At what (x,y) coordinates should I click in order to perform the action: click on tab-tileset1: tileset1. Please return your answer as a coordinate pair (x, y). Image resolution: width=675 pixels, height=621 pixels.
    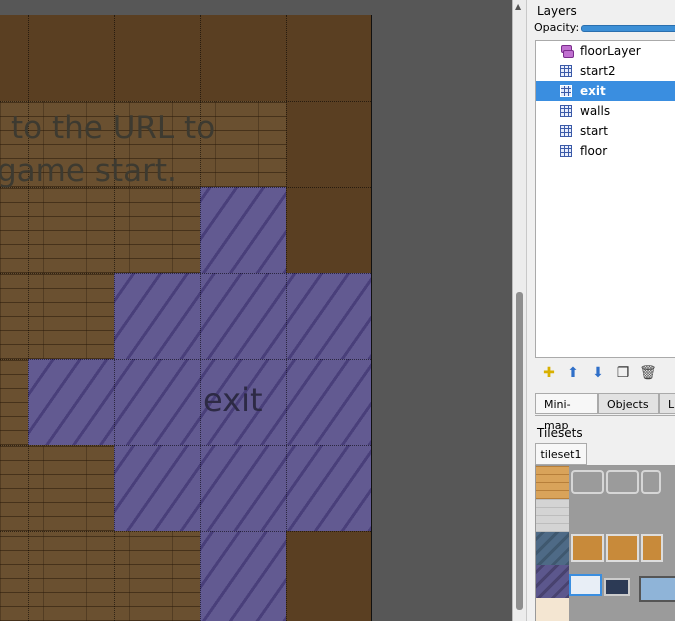
    Looking at the image, I should click on (561, 454).